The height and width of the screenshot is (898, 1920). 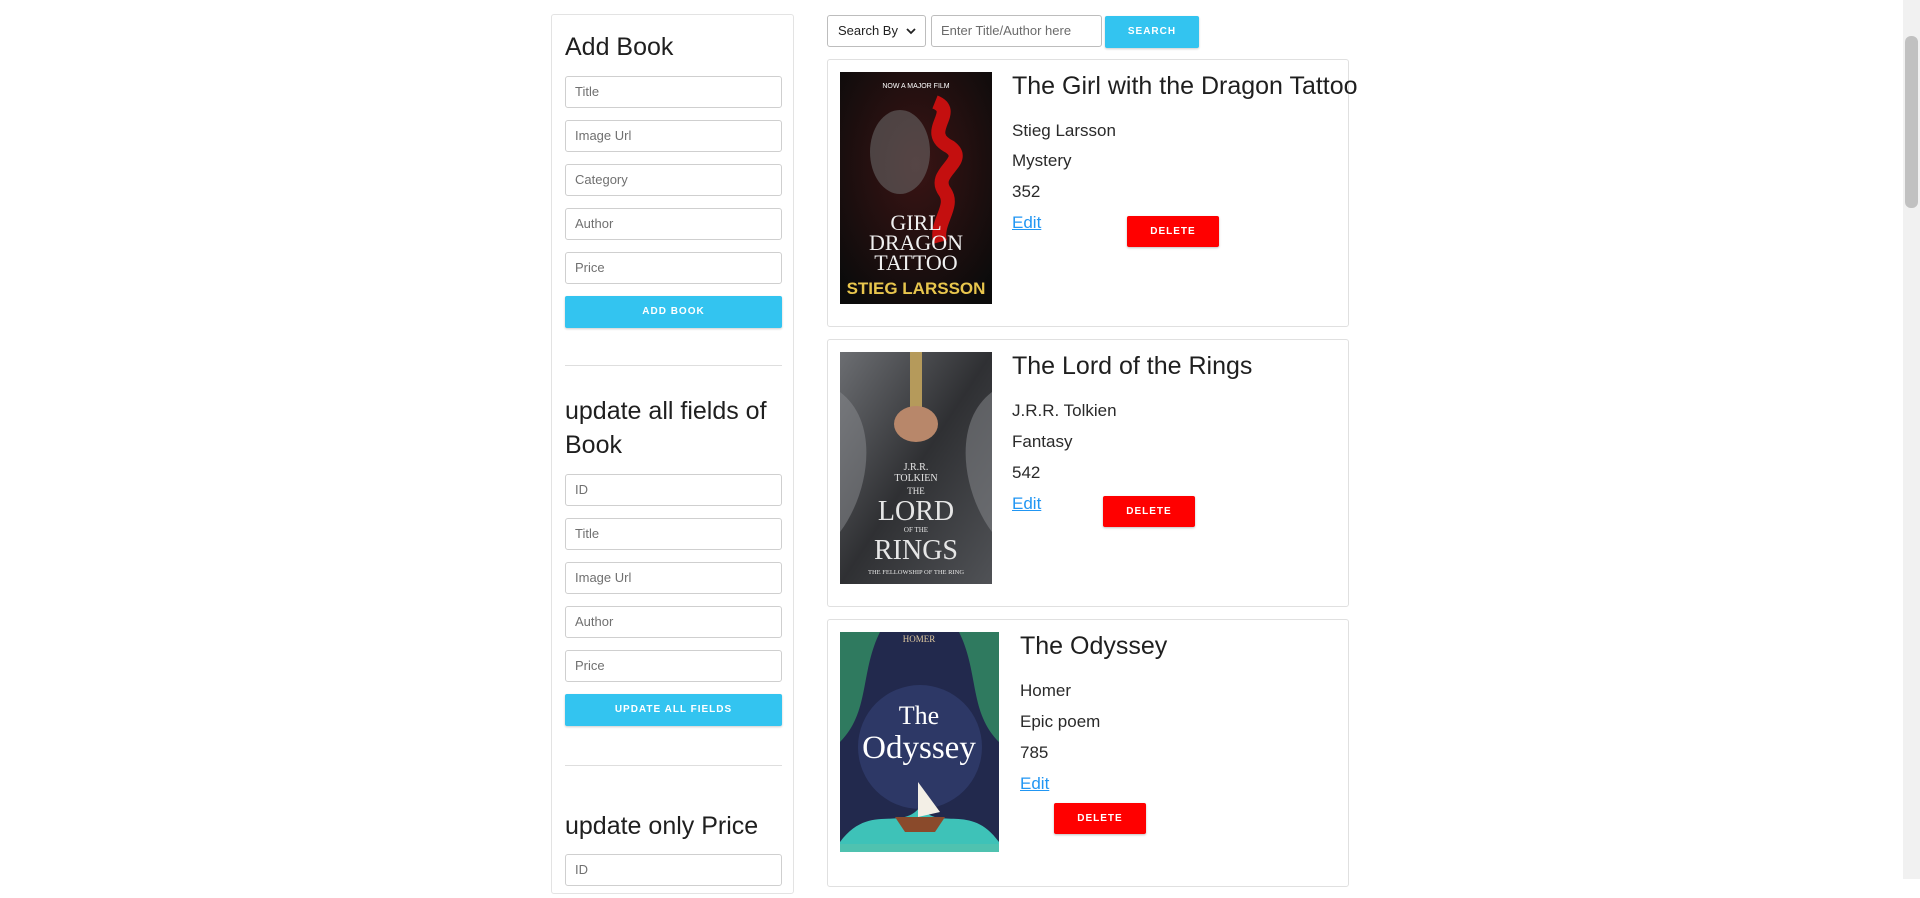 What do you see at coordinates (673, 268) in the screenshot?
I see `add-price-input: Price` at bounding box center [673, 268].